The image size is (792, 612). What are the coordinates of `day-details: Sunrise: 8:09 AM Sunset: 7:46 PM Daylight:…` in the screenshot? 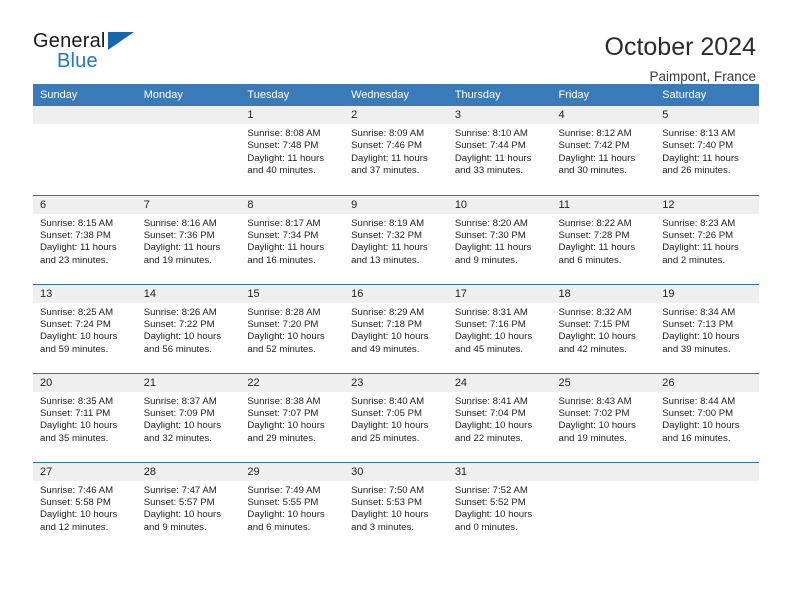 It's located at (396, 151).